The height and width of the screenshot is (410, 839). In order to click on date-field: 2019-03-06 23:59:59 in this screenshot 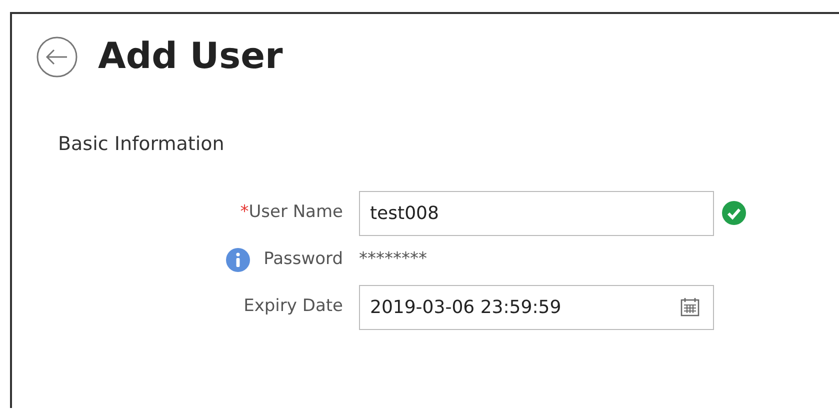, I will do `click(536, 307)`.